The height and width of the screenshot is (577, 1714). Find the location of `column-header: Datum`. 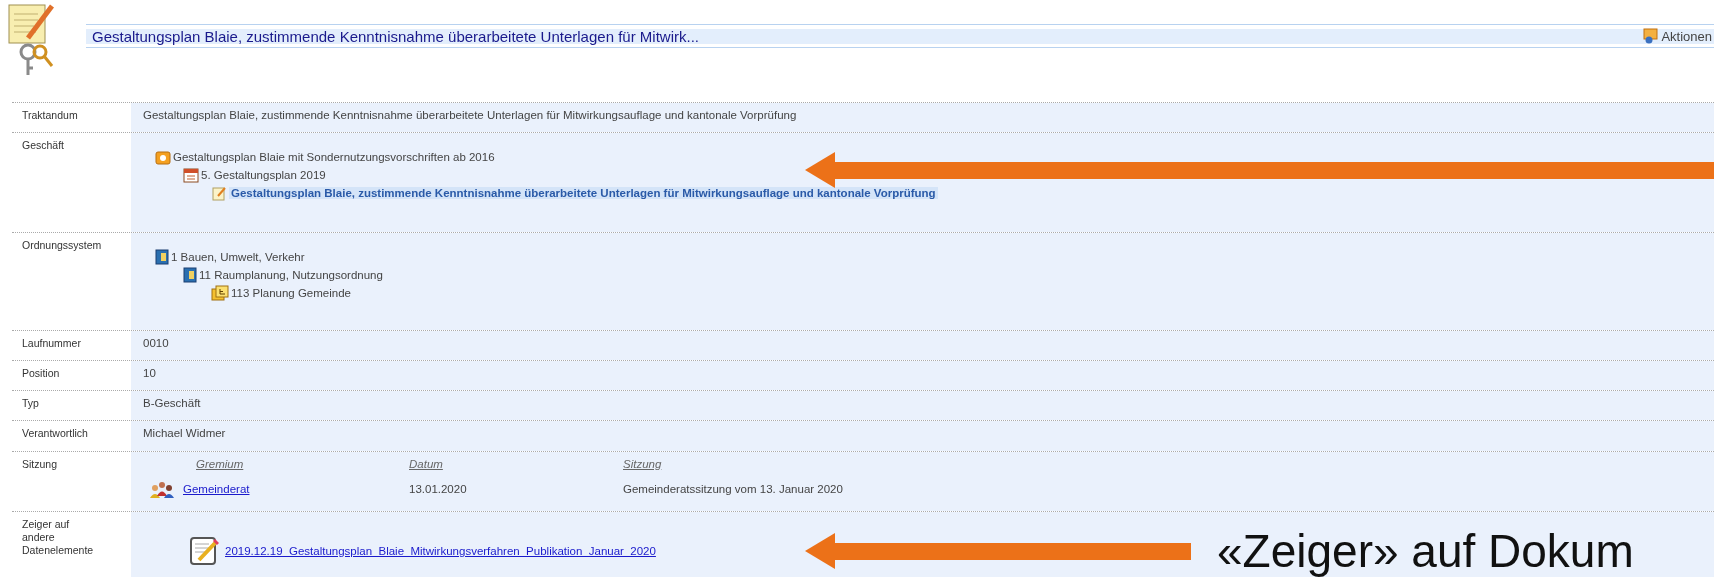

column-header: Datum is located at coordinates (426, 464).